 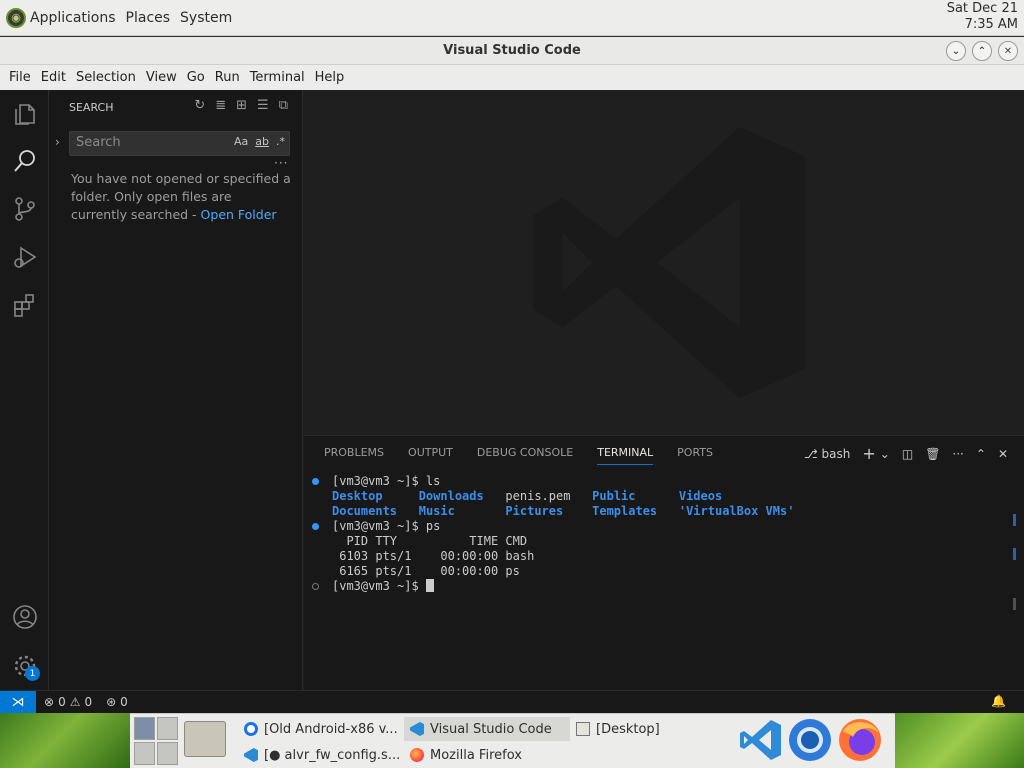 What do you see at coordinates (25, 305) in the screenshot?
I see `extensions-icon` at bounding box center [25, 305].